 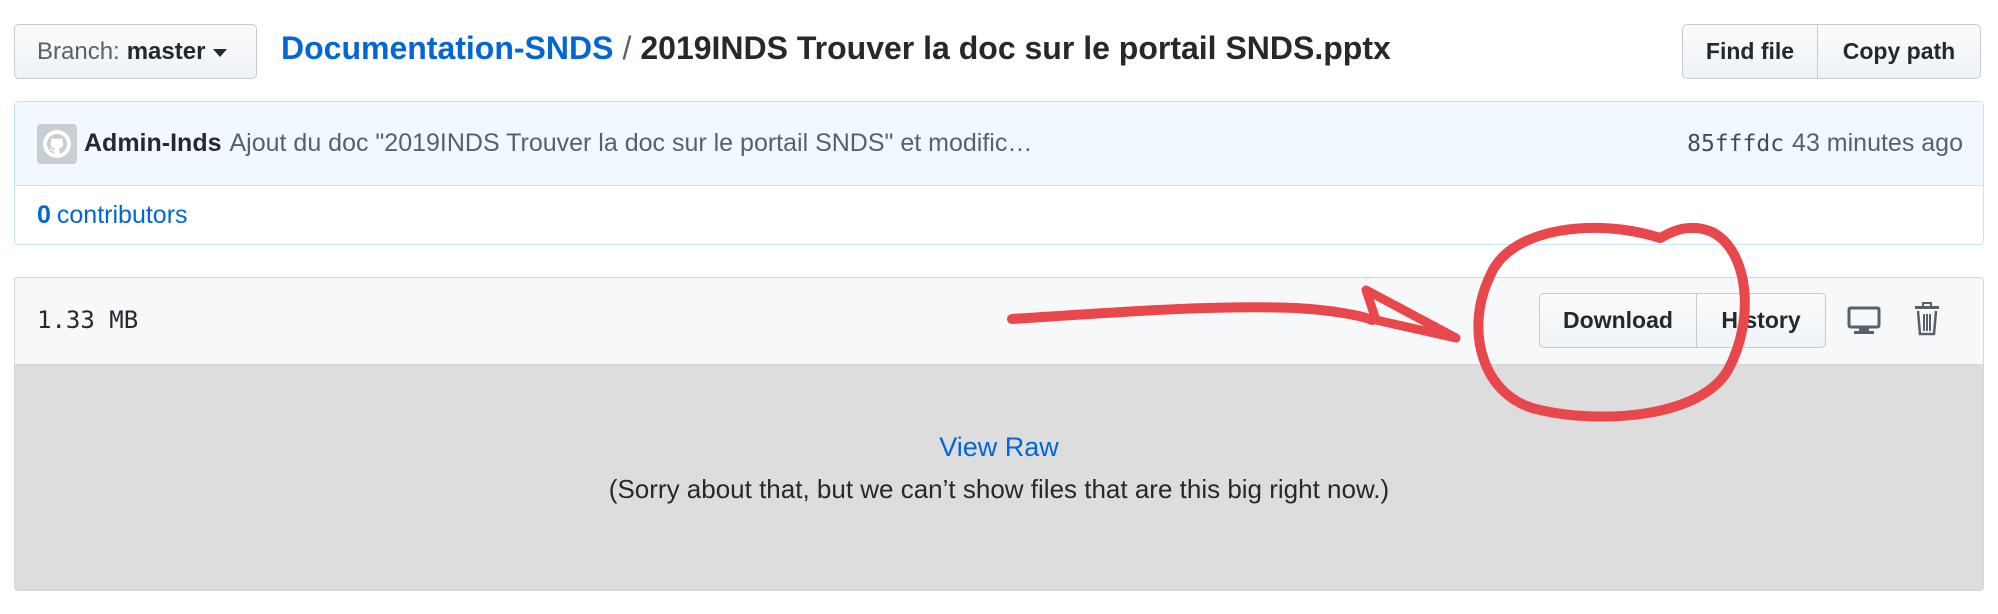 I want to click on github-avatar-icon, so click(x=57, y=143).